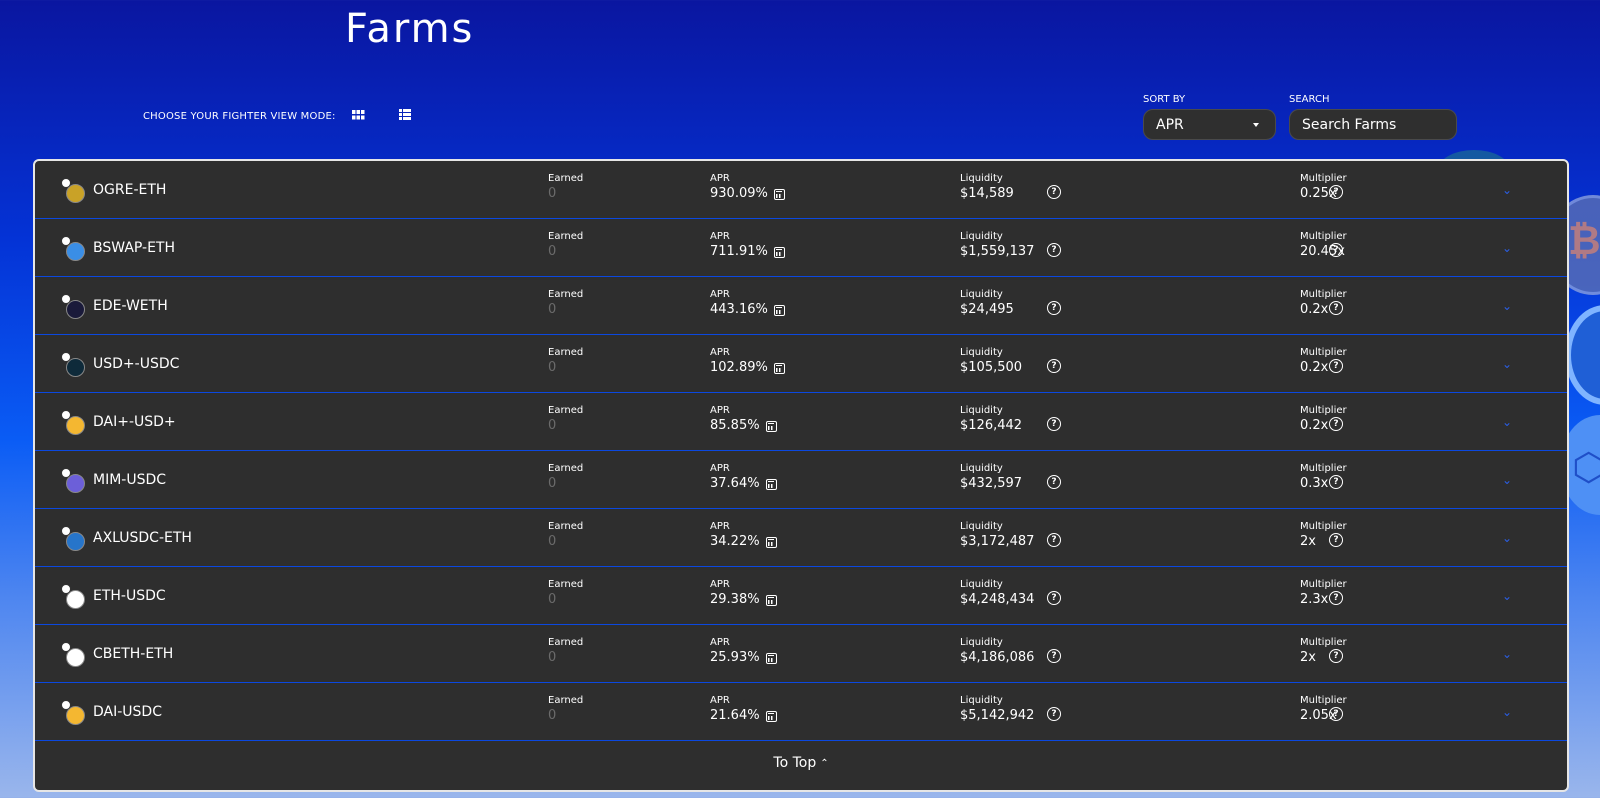 This screenshot has width=1600, height=798. I want to click on sort-select: APR, so click(1209, 124).